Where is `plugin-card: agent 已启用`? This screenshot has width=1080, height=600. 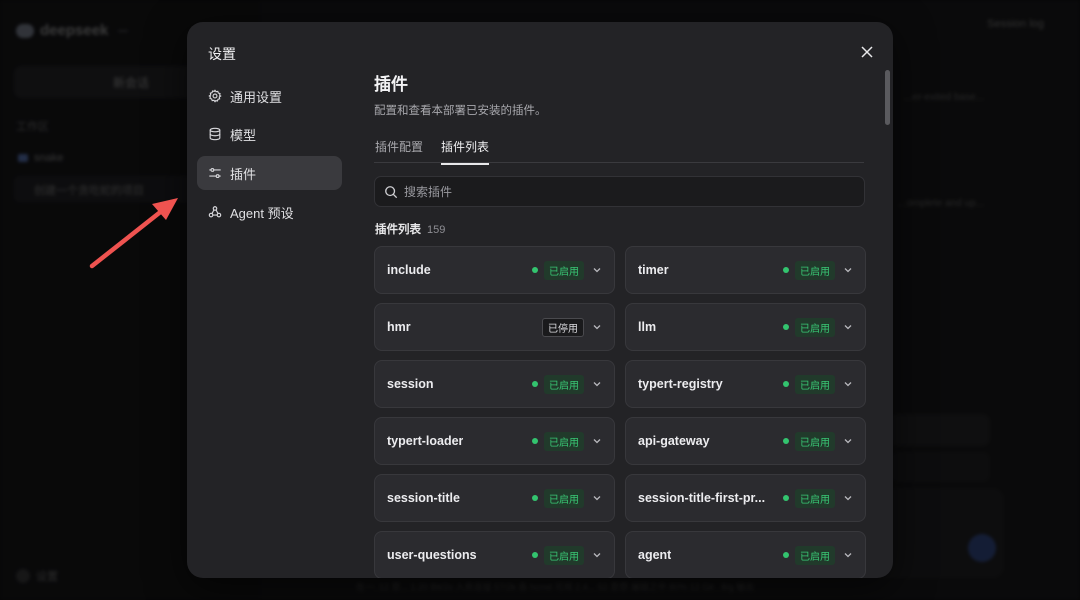
plugin-card: agent 已启用 is located at coordinates (745, 554).